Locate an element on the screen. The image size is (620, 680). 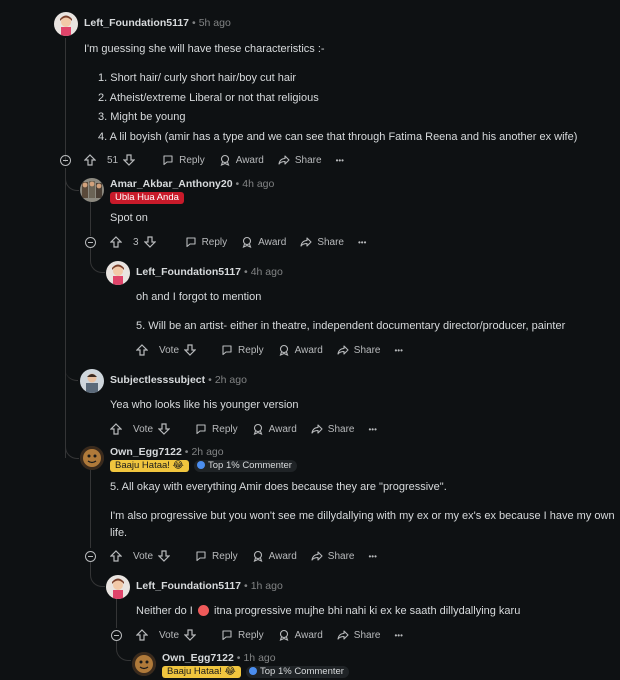
thread-line is located at coordinates (90, 218).